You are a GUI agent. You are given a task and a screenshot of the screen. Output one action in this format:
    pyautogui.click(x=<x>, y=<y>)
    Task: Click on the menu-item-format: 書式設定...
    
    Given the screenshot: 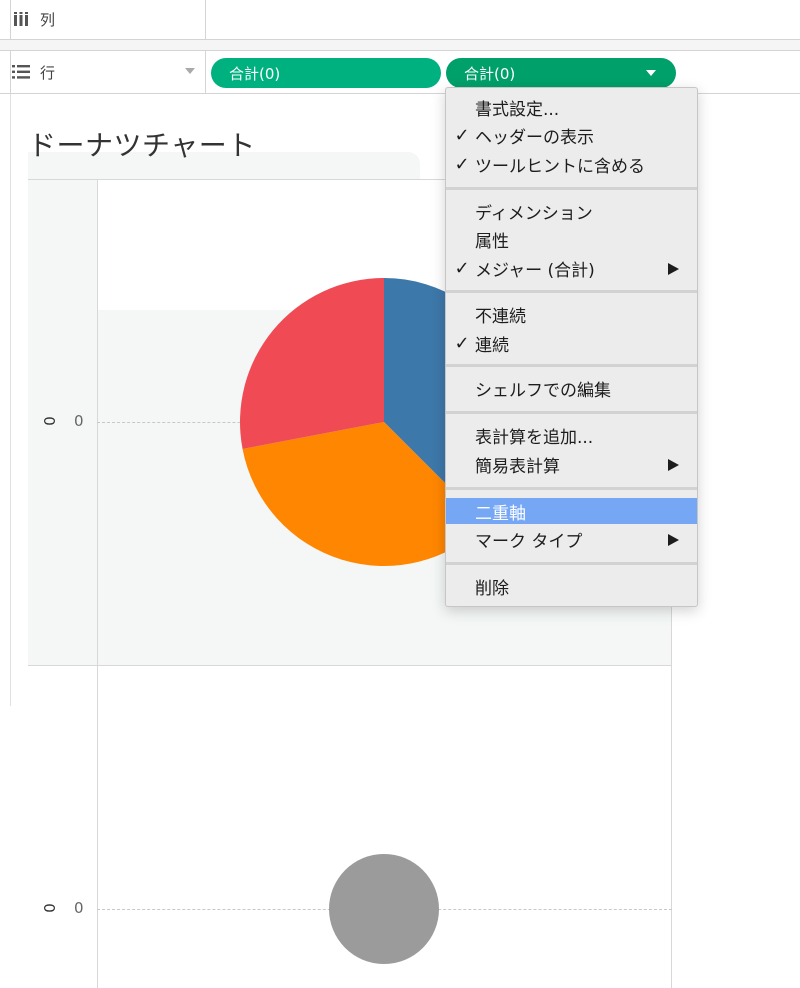 What is the action you would take?
    pyautogui.click(x=571, y=107)
    